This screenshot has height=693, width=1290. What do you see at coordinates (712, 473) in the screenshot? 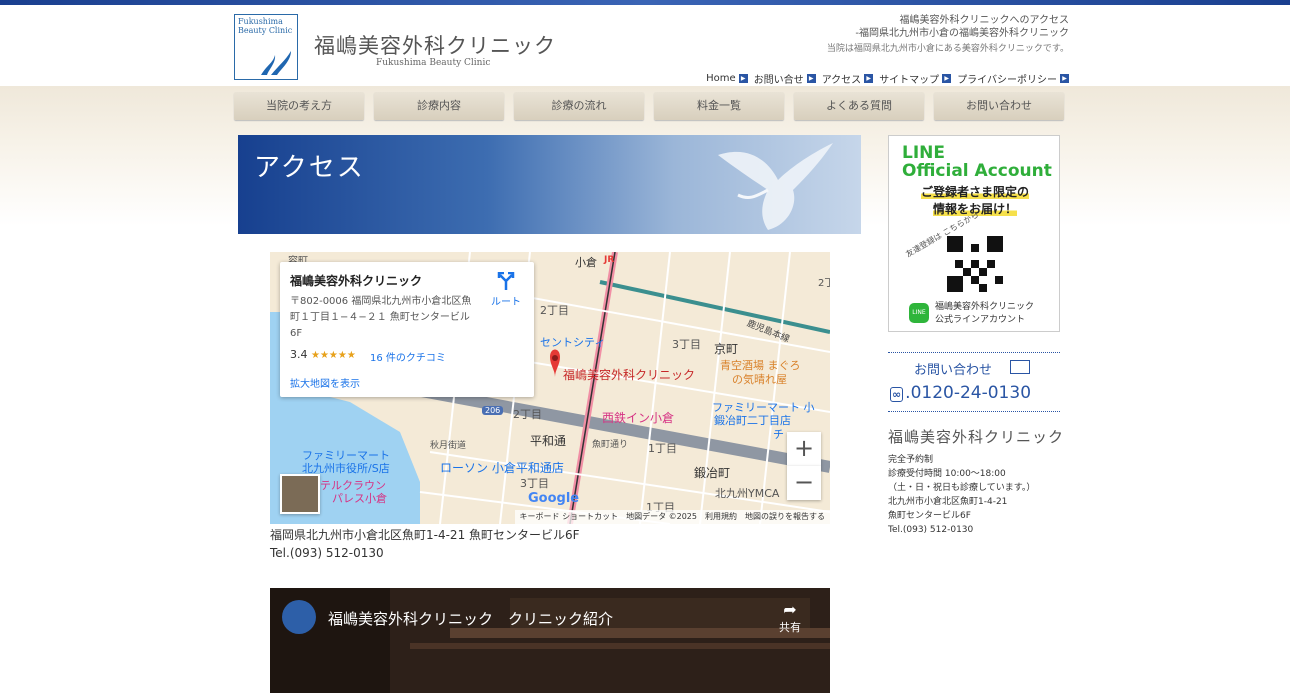
I see `map-label: 鍛冶町` at bounding box center [712, 473].